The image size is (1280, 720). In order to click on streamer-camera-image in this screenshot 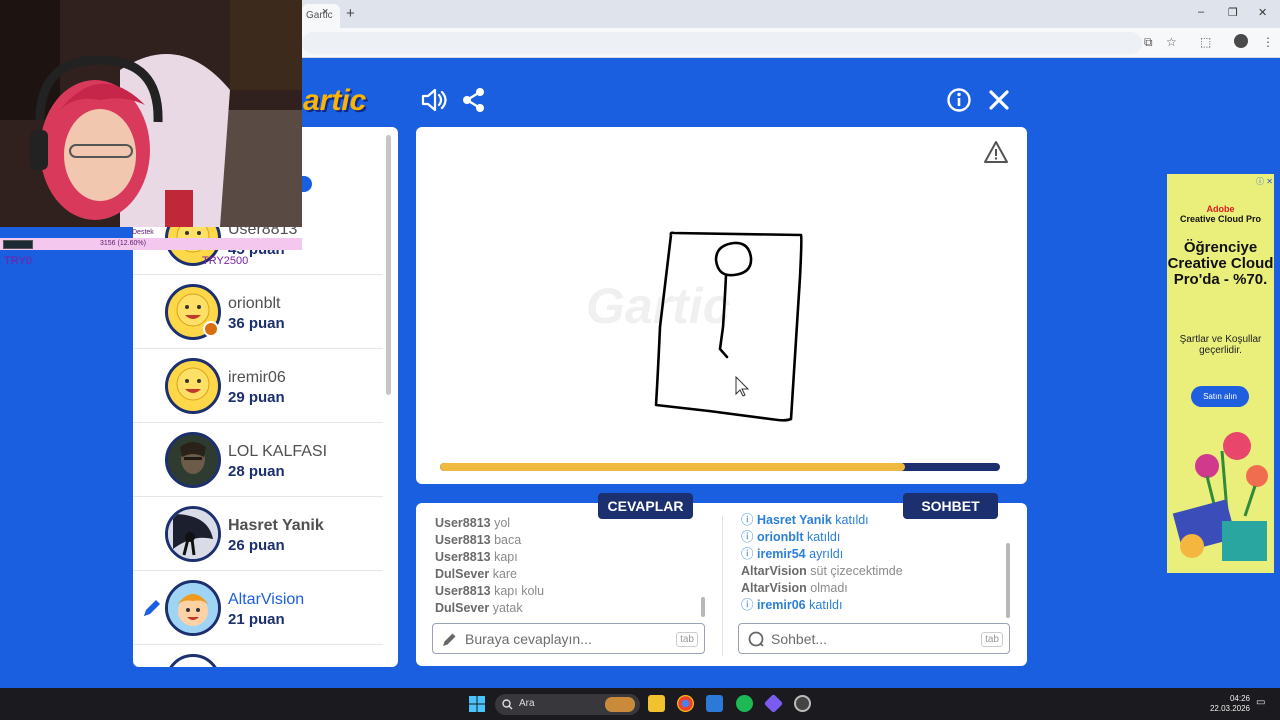, I will do `click(151, 113)`.